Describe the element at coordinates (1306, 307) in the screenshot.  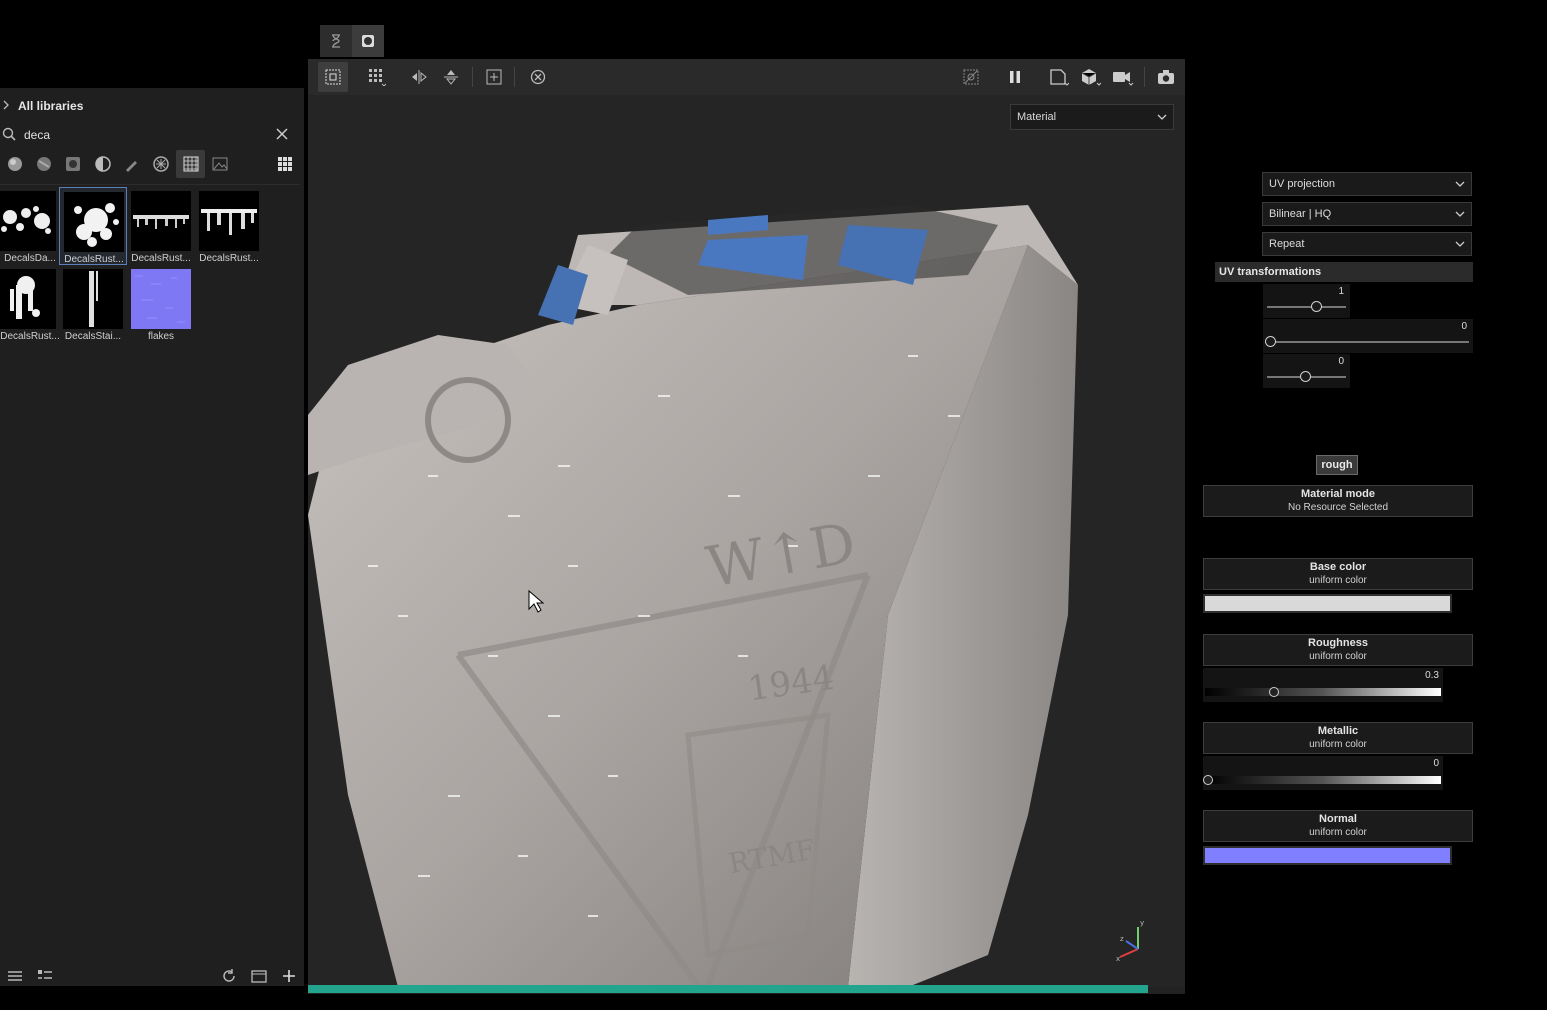
I see `slider-track` at that location.